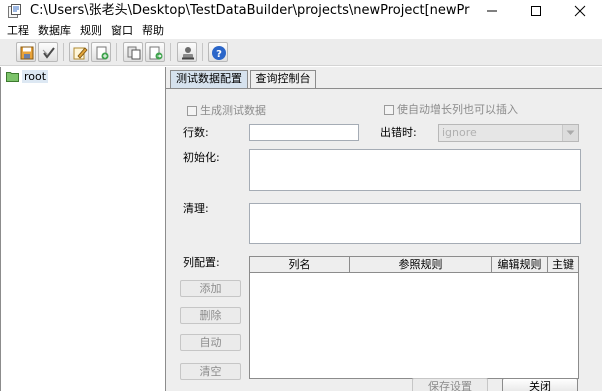  What do you see at coordinates (91, 30) in the screenshot?
I see `menu-rules: 规则` at bounding box center [91, 30].